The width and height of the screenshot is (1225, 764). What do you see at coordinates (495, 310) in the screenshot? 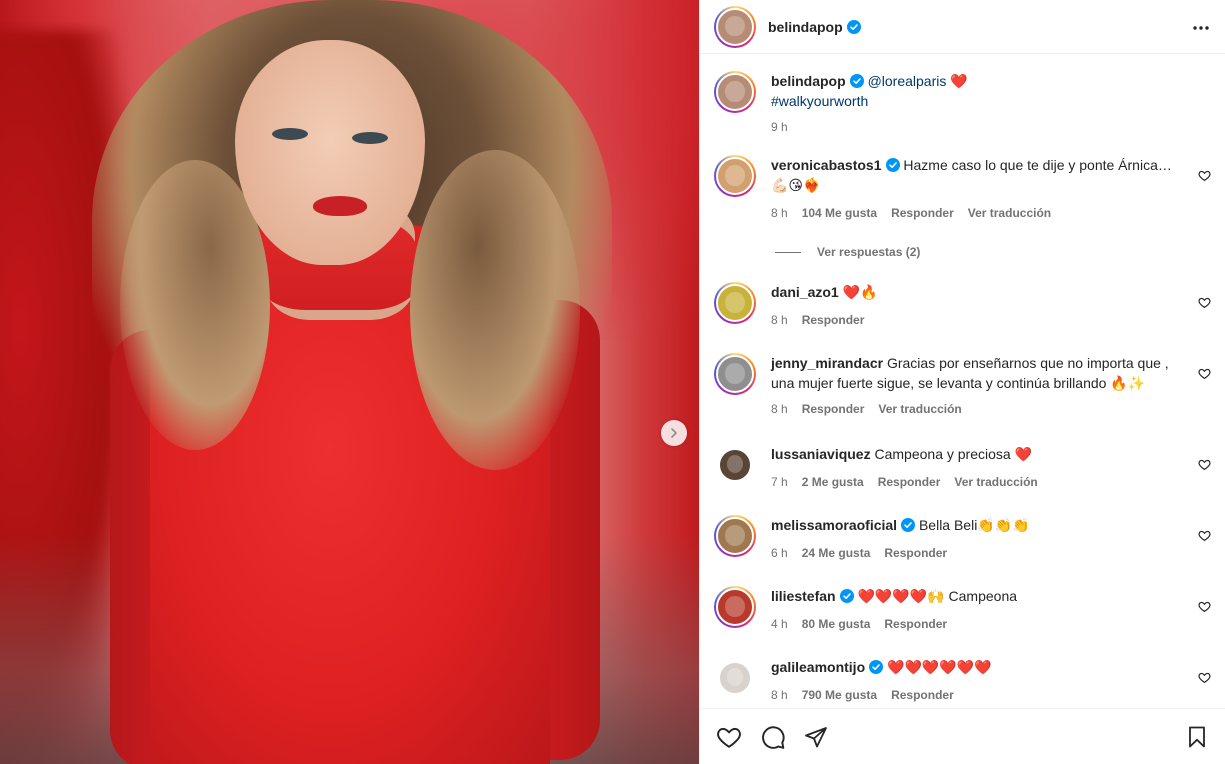
I see `model-hair-right` at bounding box center [495, 310].